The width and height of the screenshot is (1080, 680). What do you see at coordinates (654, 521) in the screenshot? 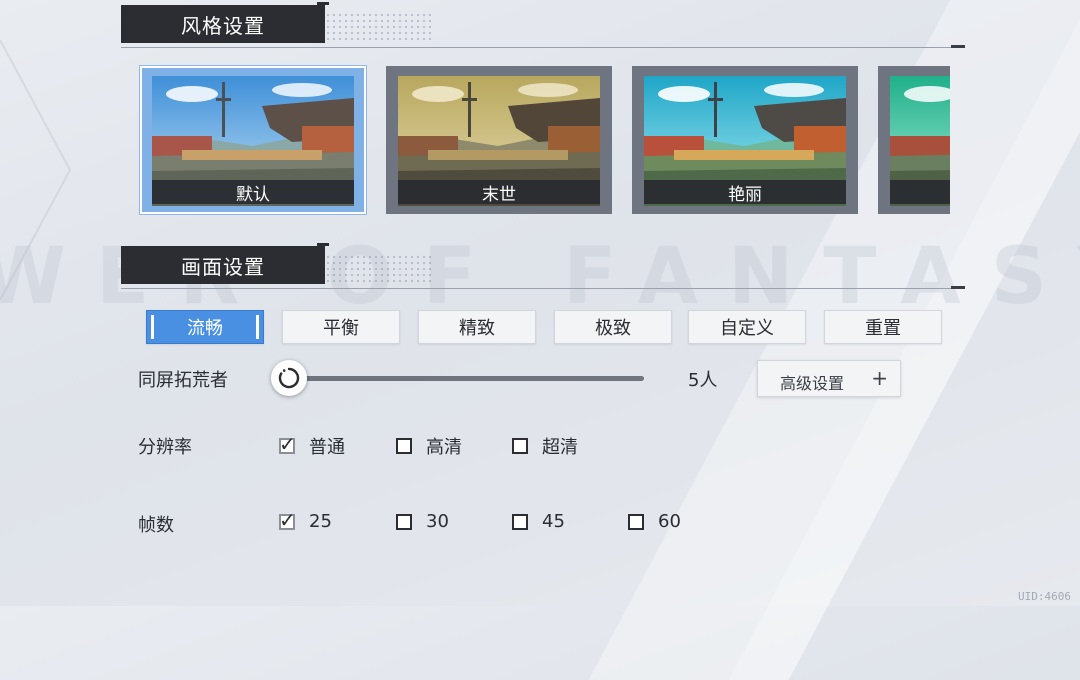
I see `frame-rate-option-60: 60` at bounding box center [654, 521].